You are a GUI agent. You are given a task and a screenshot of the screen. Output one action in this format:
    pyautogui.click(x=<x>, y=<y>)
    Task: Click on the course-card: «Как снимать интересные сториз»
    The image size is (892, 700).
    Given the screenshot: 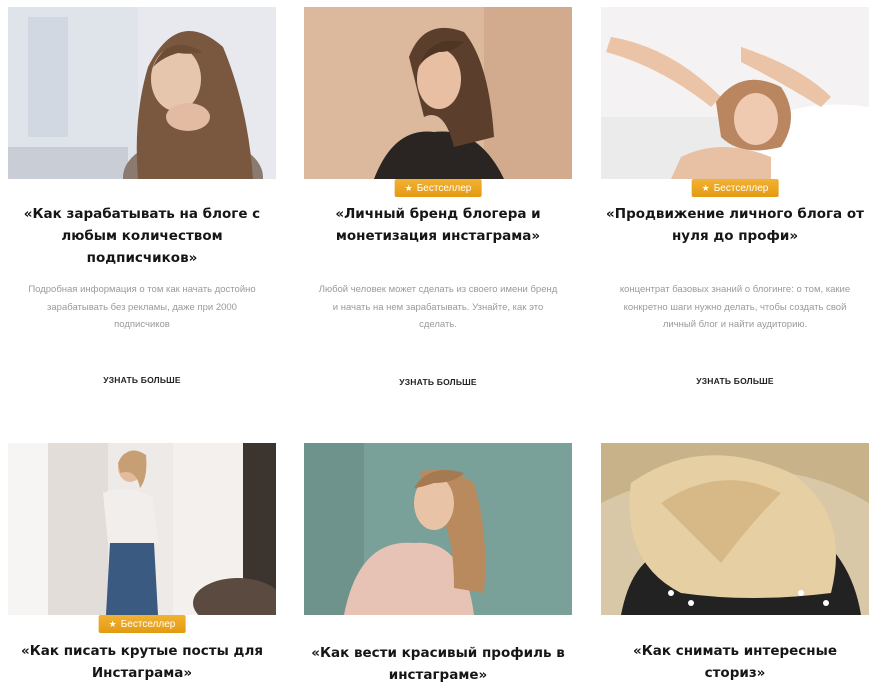 What is the action you would take?
    pyautogui.click(x=735, y=571)
    